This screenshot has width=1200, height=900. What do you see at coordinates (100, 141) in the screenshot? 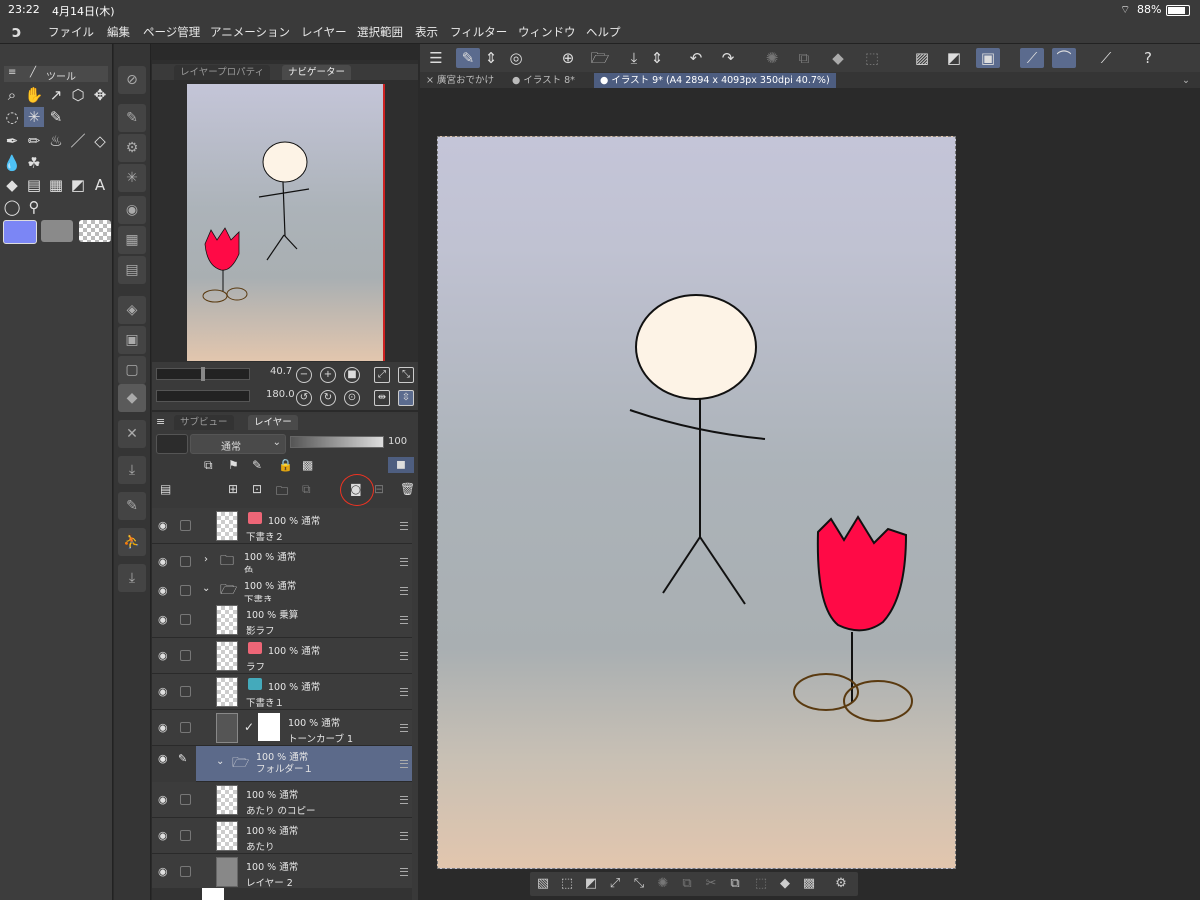
I see `eraser-icon: ◇` at bounding box center [100, 141].